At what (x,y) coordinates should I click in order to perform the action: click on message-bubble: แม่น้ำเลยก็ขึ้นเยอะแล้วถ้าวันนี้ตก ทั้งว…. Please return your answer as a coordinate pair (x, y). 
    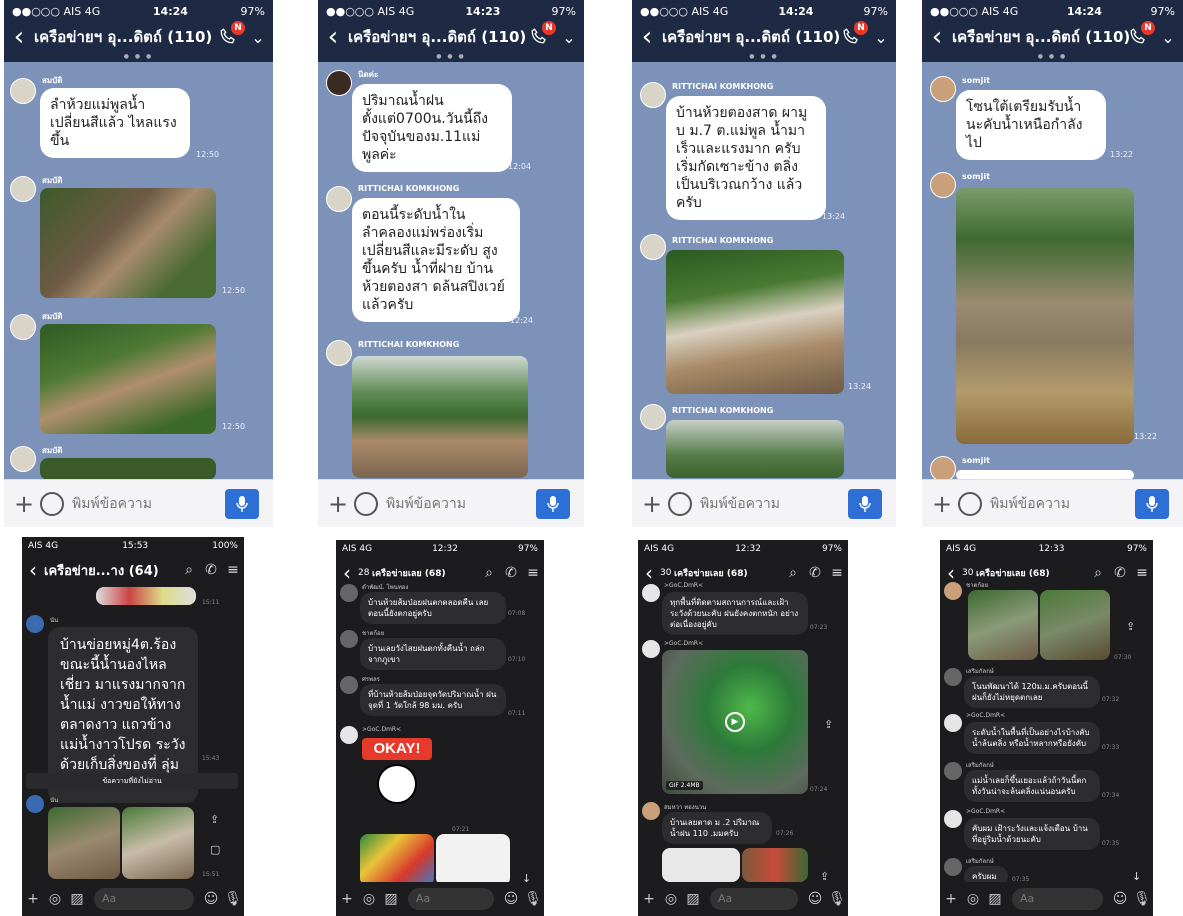
    Looking at the image, I should click on (1032, 786).